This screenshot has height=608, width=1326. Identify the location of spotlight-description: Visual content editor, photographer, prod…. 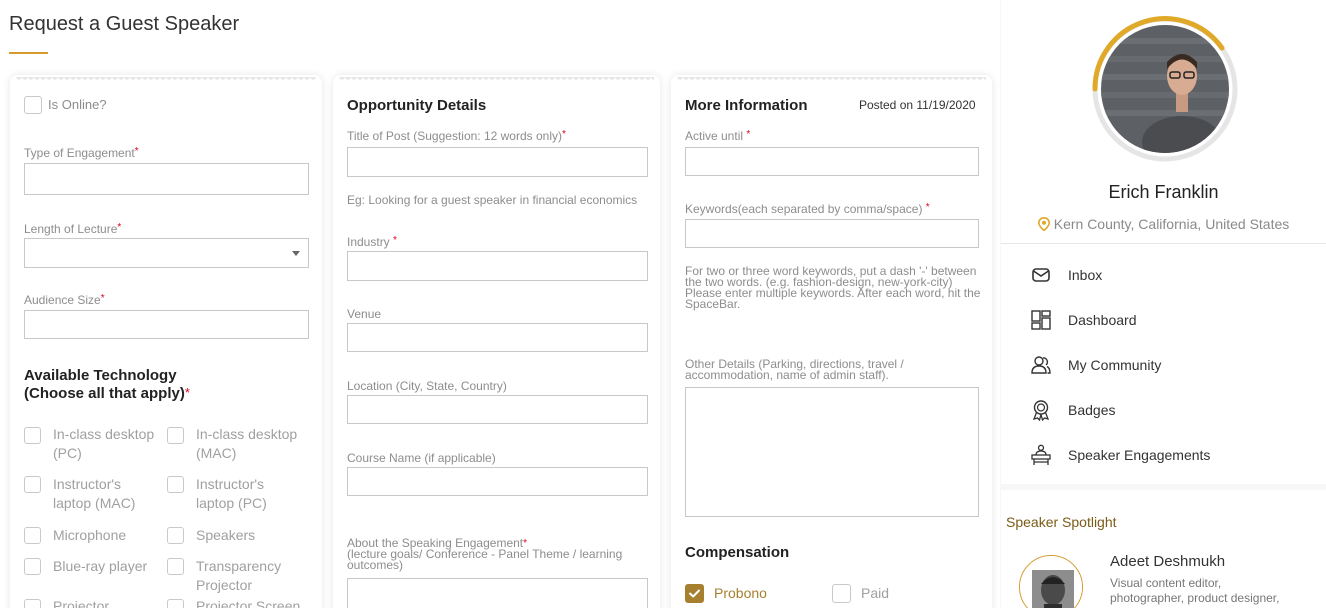
(1195, 590).